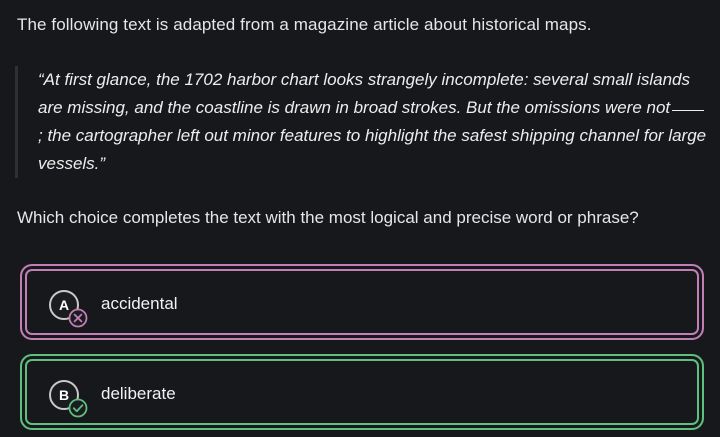 This screenshot has height=437, width=720. What do you see at coordinates (688, 110) in the screenshot?
I see `passage-blank` at bounding box center [688, 110].